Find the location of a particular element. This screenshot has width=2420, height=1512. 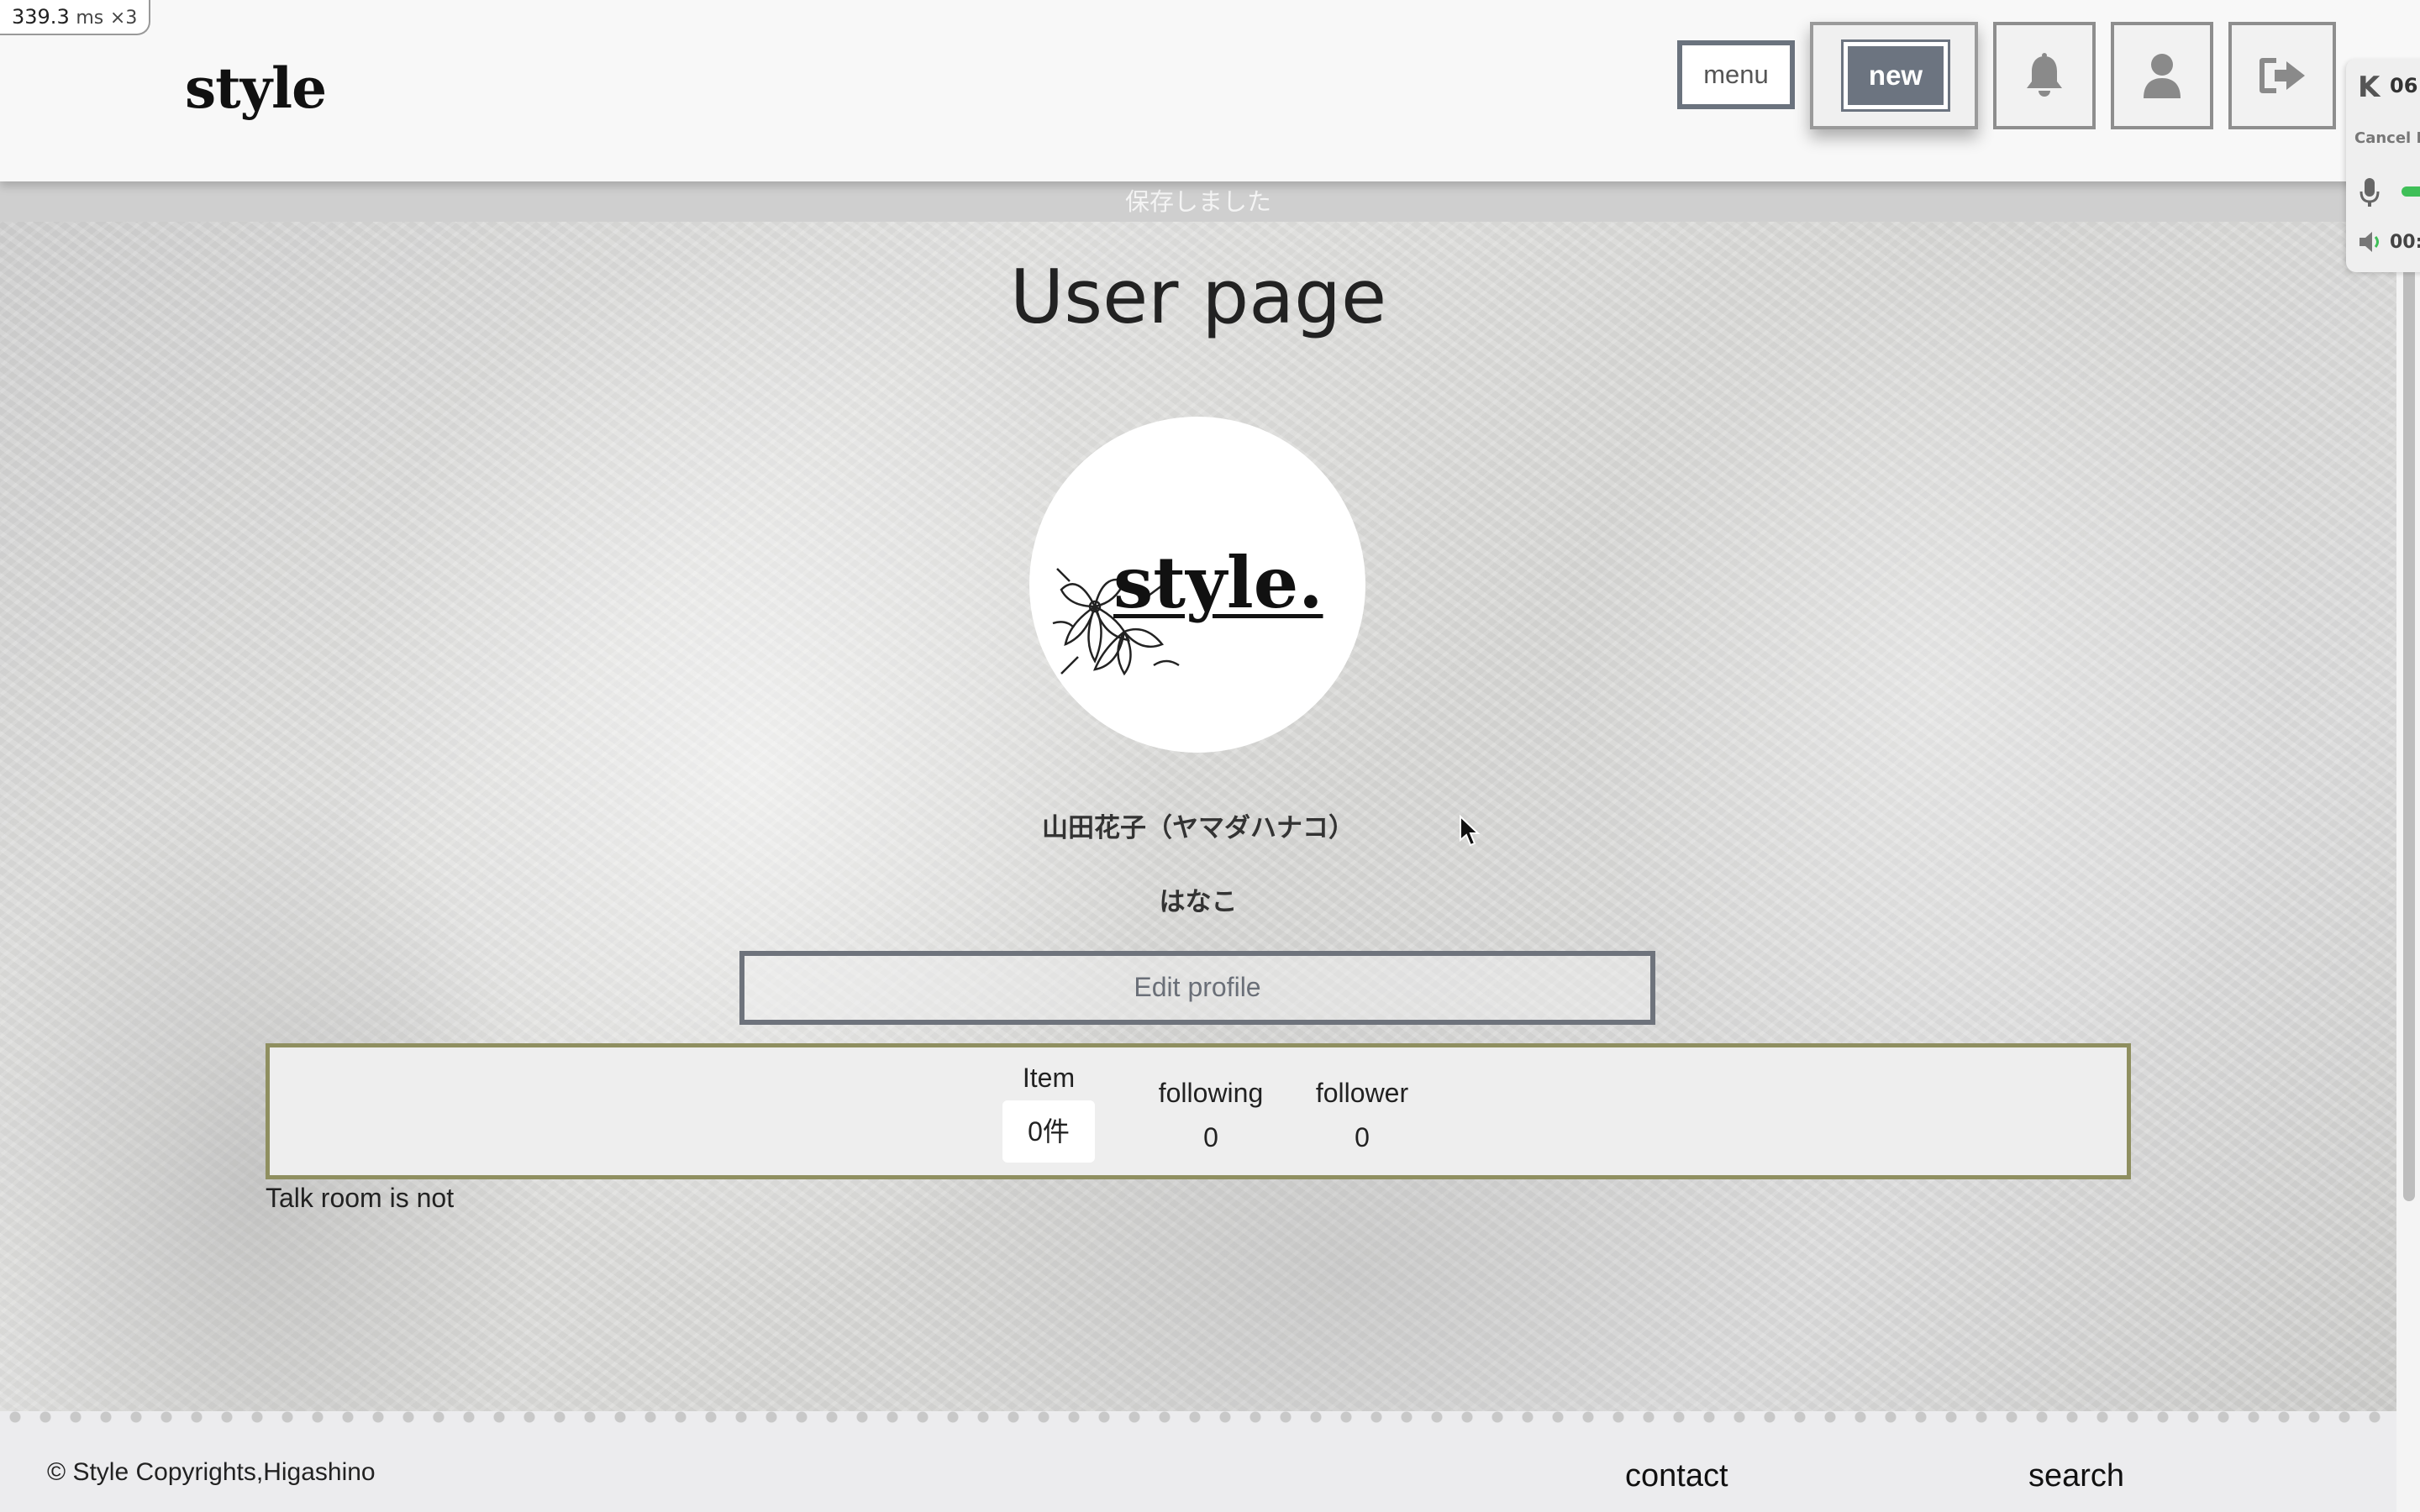

logout-button is located at coordinates (2282, 75).